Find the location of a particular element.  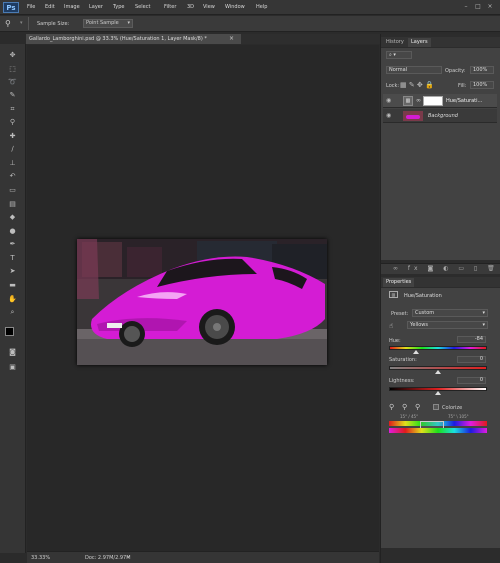

eyedropper-tool-icon: ⚲ is located at coordinates (12, 122).